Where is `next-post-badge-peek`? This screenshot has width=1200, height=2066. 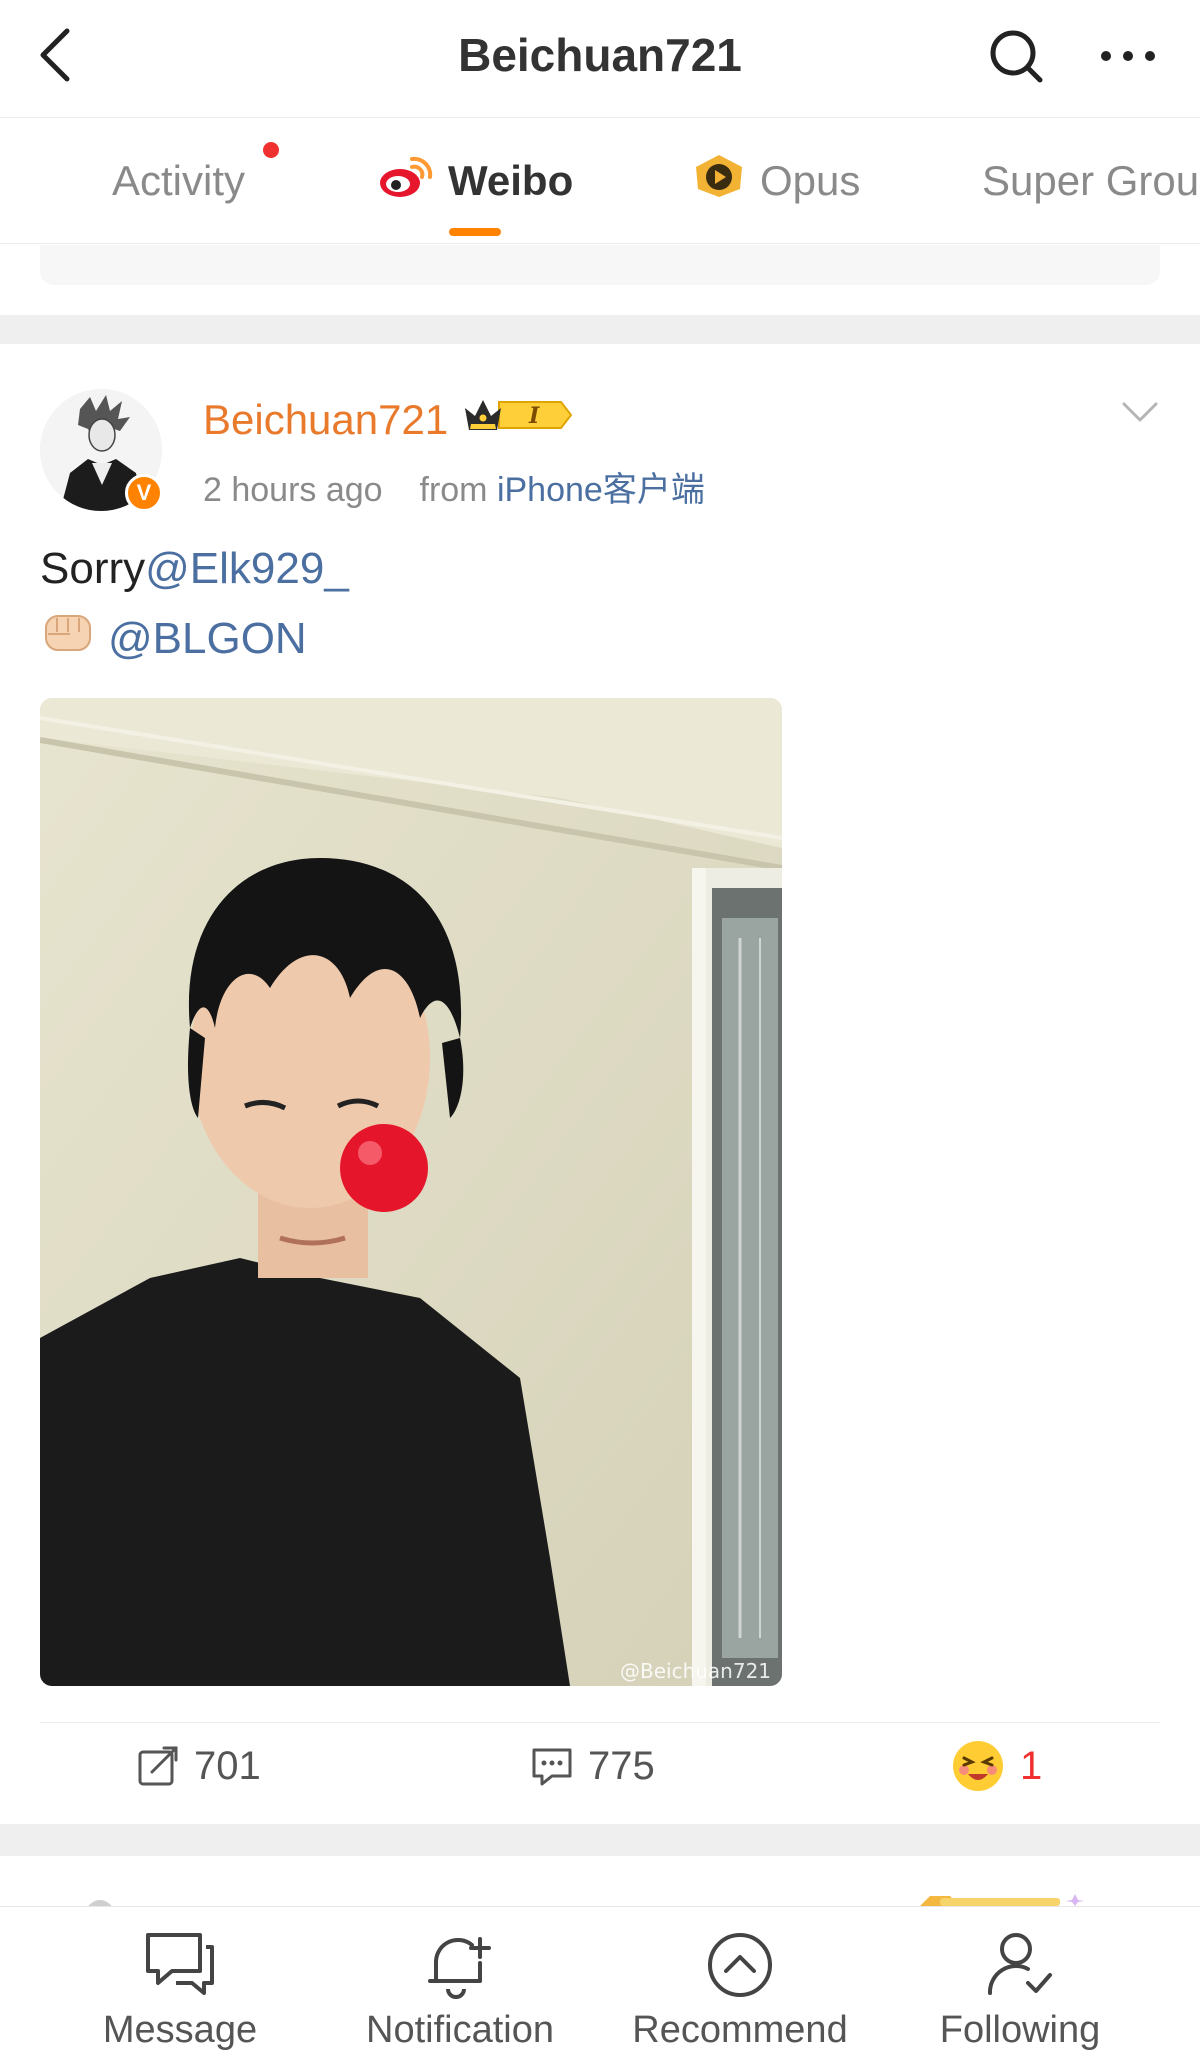 next-post-badge-peek is located at coordinates (585, 1911).